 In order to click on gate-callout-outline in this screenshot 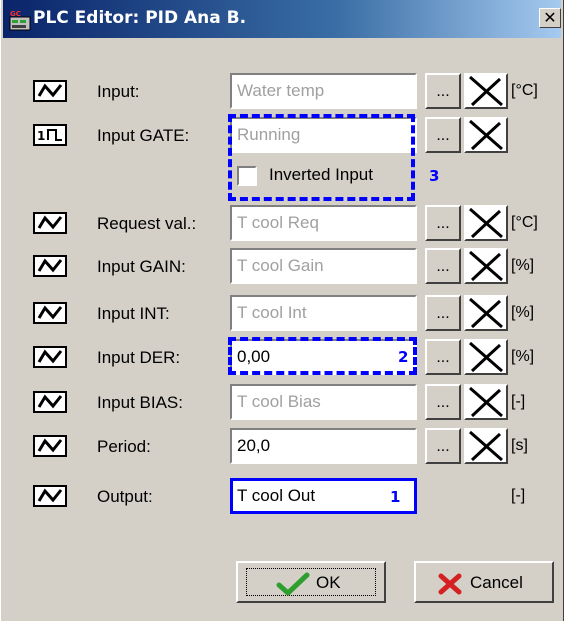, I will do `click(321, 157)`.